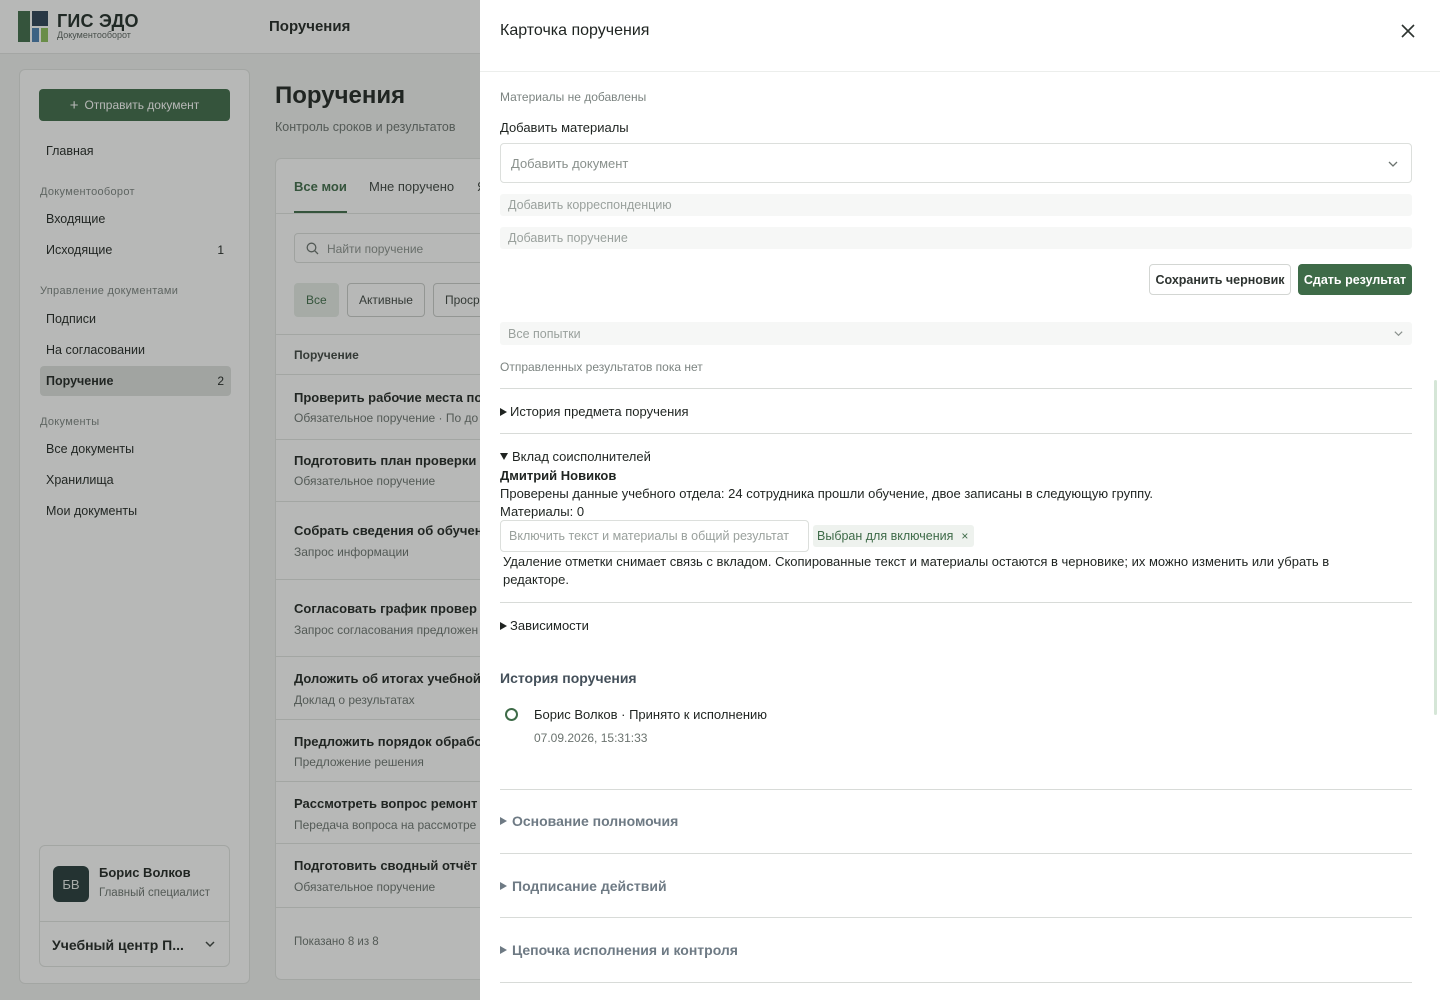  I want to click on save-draft-button: Сохранить черновик, so click(1220, 279).